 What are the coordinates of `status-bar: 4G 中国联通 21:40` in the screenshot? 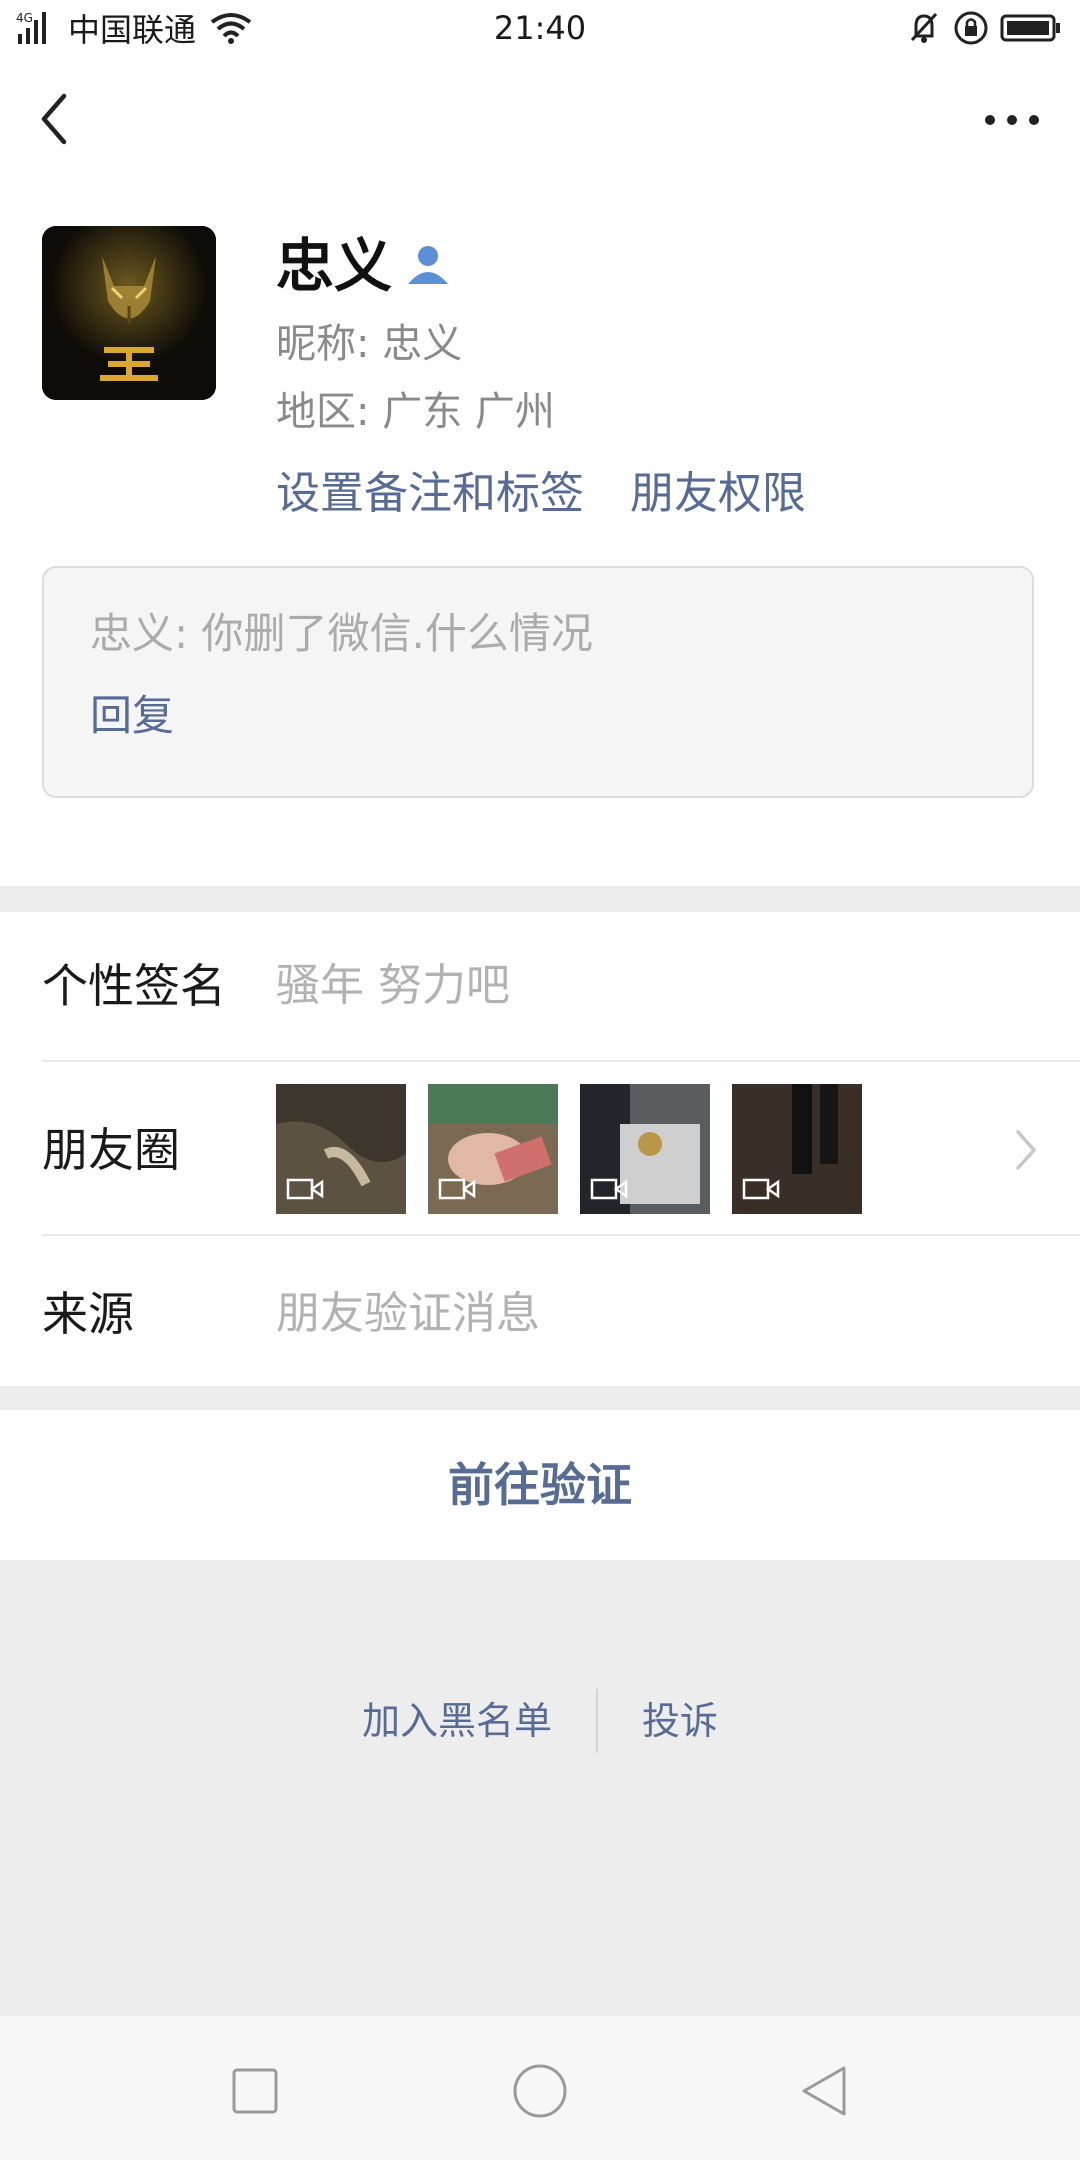 It's located at (540, 28).